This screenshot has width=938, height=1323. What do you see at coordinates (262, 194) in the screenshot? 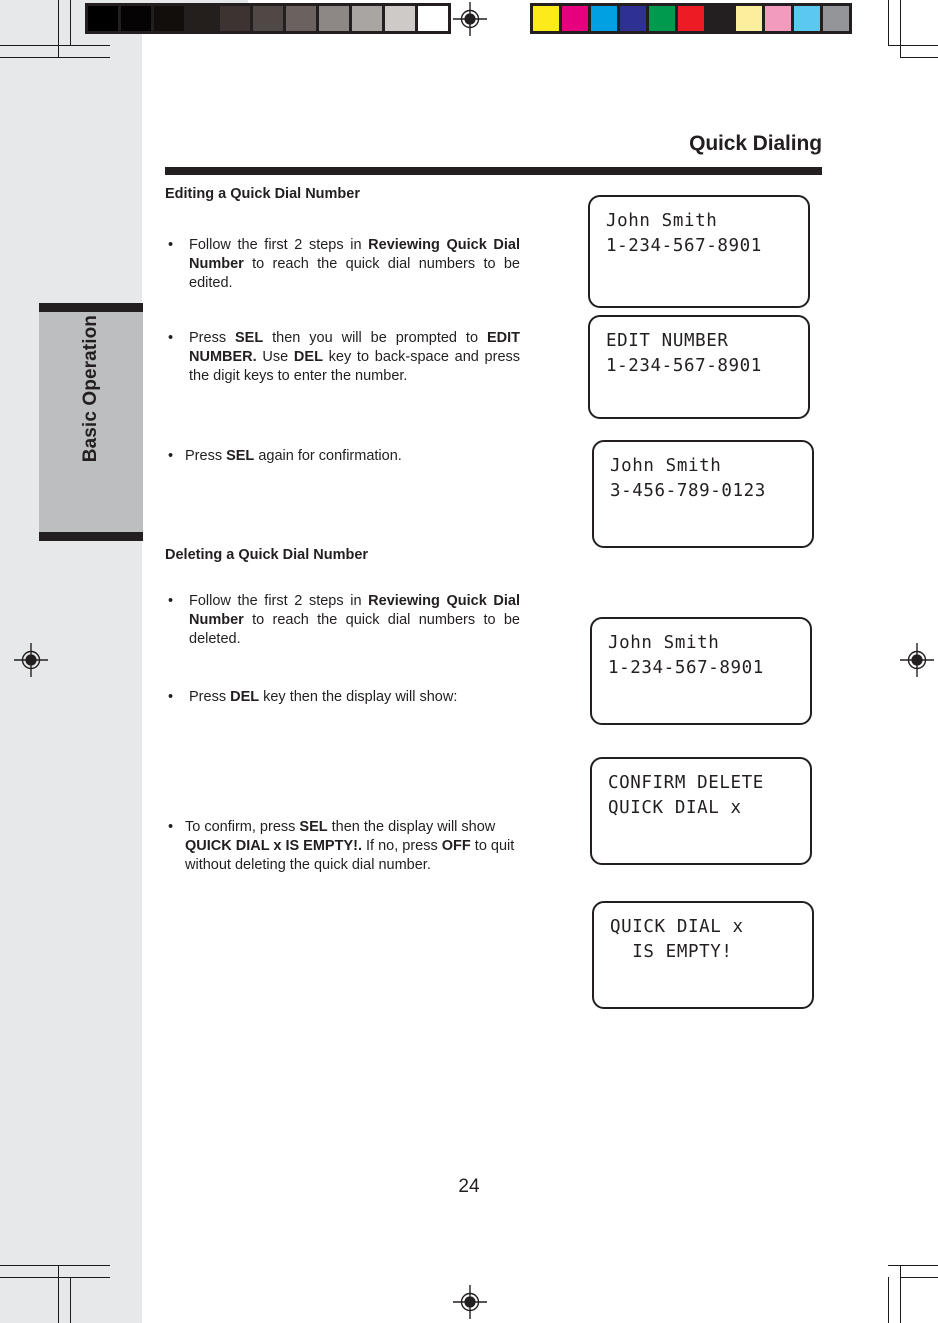
I see `section-heading-editing: Editing a Quick Dial Number` at bounding box center [262, 194].